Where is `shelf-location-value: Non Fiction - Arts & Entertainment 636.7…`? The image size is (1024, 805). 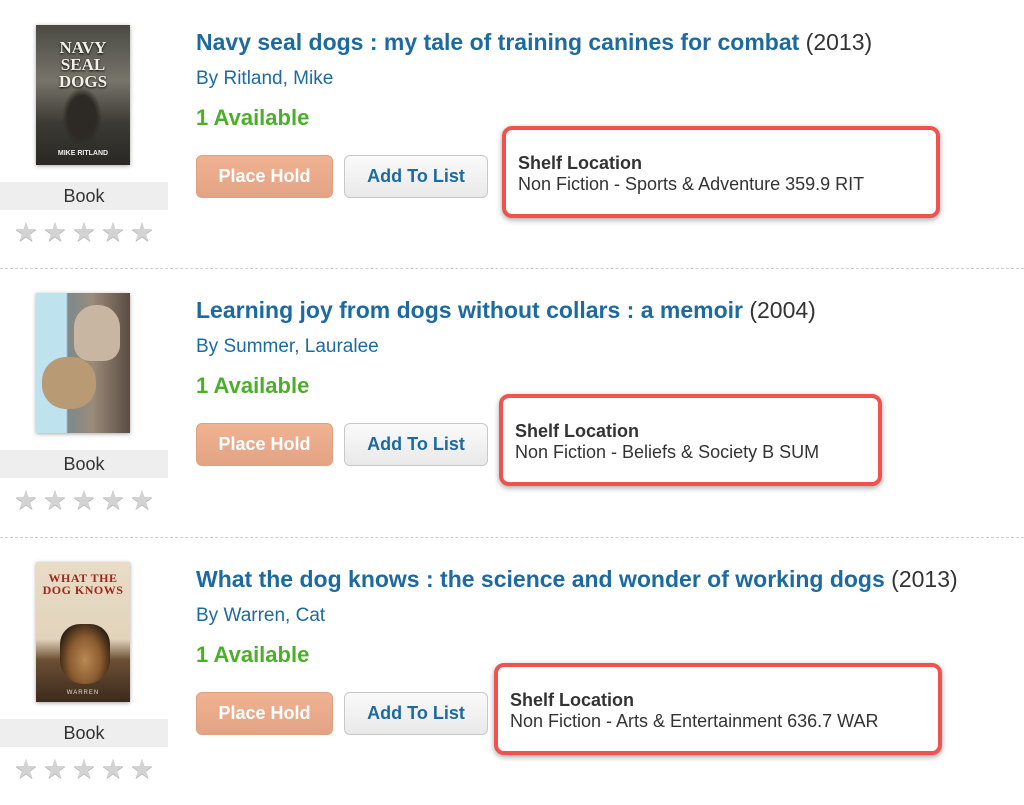
shelf-location-value: Non Fiction - Arts & Entertainment 636.7… is located at coordinates (694, 721).